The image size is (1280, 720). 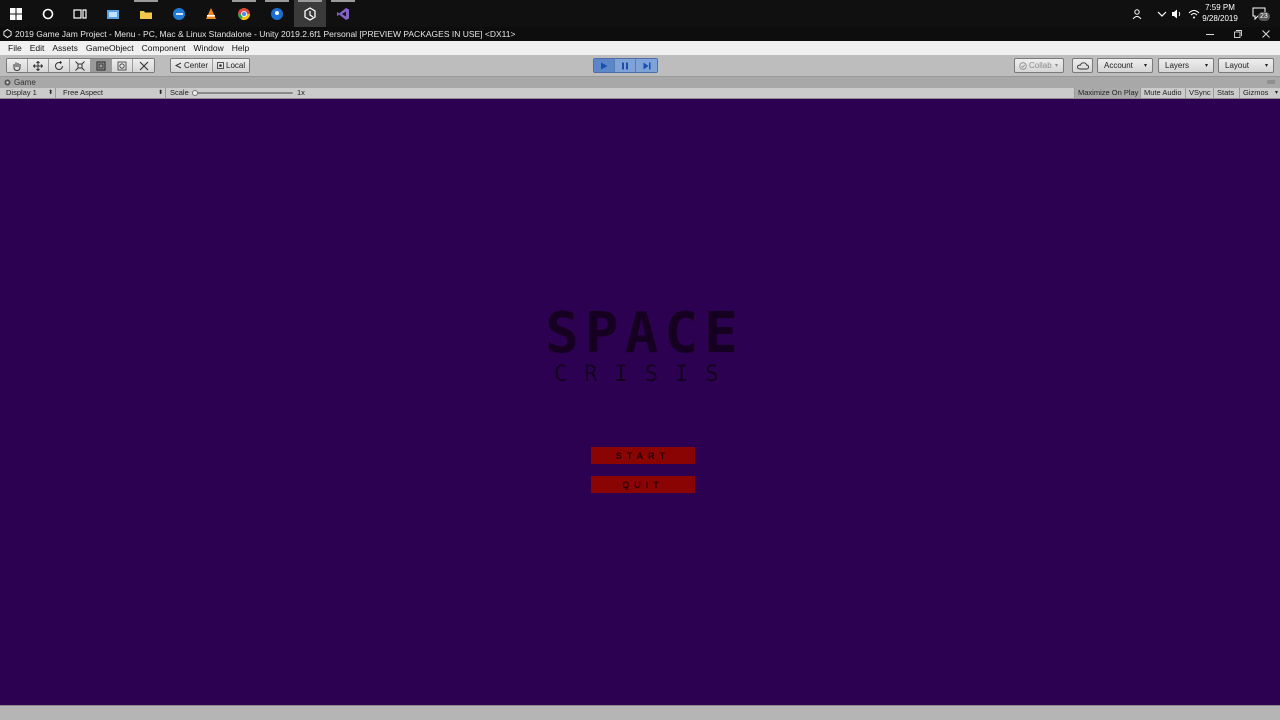 What do you see at coordinates (65, 48) in the screenshot?
I see `menu-assets: Assets` at bounding box center [65, 48].